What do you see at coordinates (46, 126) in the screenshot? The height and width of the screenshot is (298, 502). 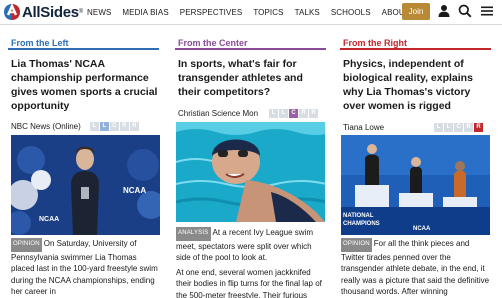 I see `source-name-left: NBC News (Online)` at bounding box center [46, 126].